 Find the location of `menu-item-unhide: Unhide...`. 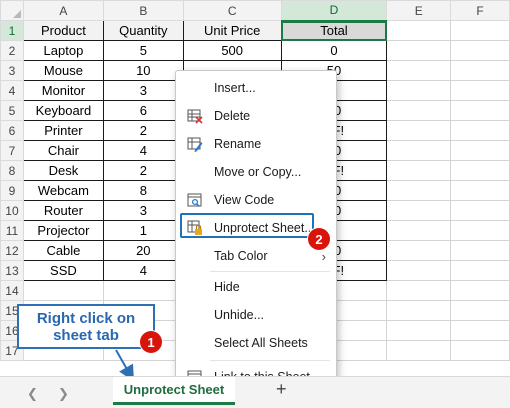

menu-item-unhide: Unhide... is located at coordinates (256, 315).